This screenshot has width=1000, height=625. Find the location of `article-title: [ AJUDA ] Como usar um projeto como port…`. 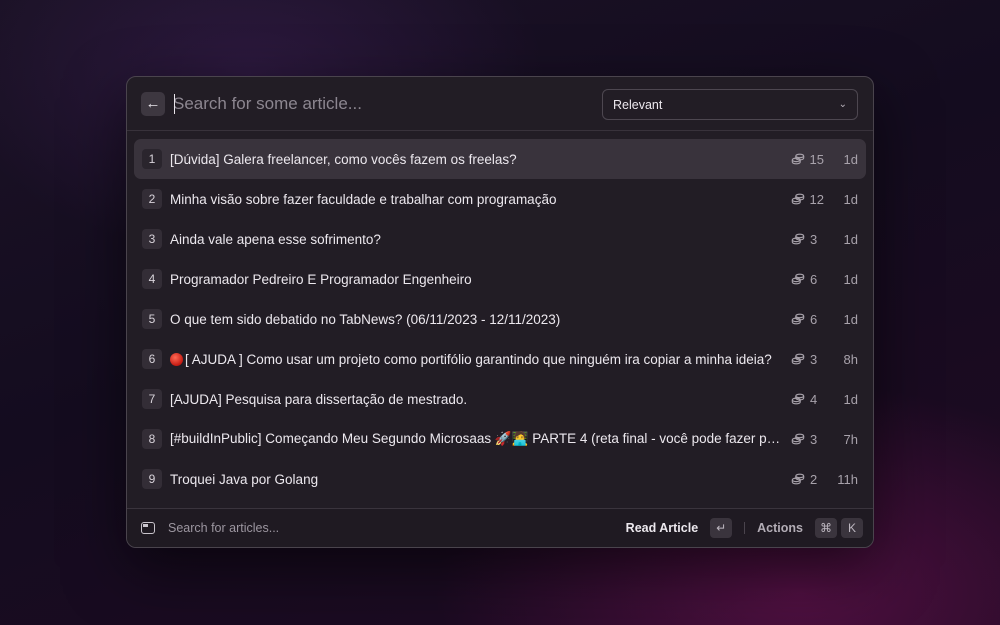

article-title: [ AJUDA ] Como usar um projeto como port… is located at coordinates (478, 359).